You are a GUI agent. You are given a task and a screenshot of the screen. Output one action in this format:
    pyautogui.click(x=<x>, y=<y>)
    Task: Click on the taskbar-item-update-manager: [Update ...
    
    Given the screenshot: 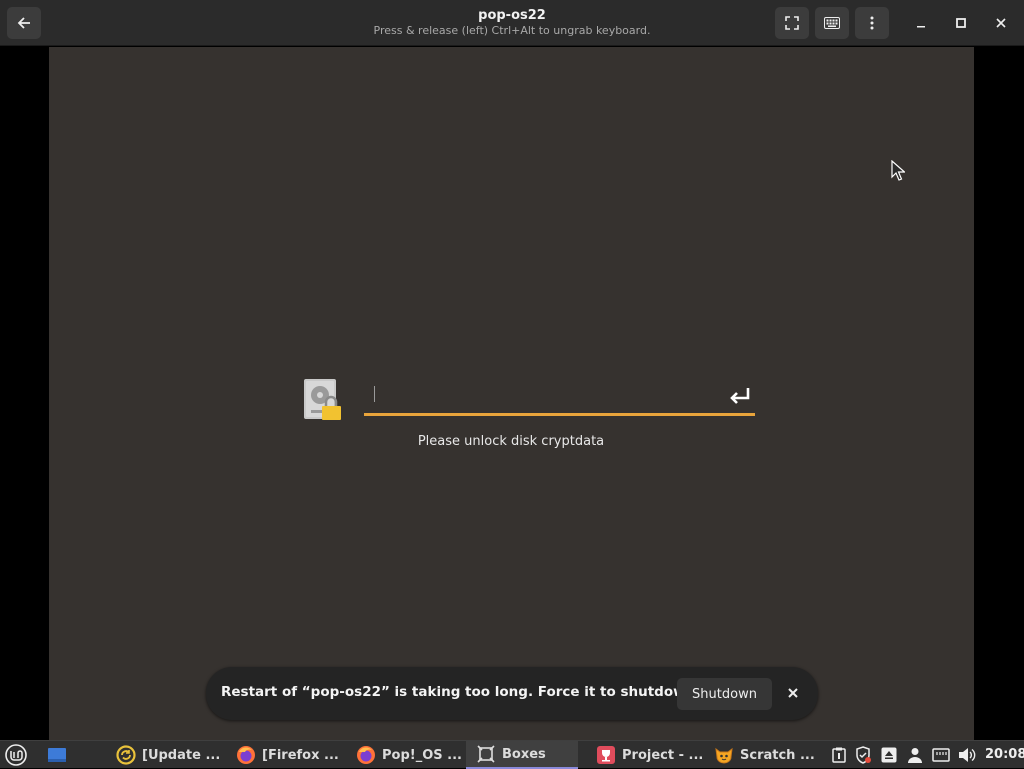 What is the action you would take?
    pyautogui.click(x=167, y=755)
    